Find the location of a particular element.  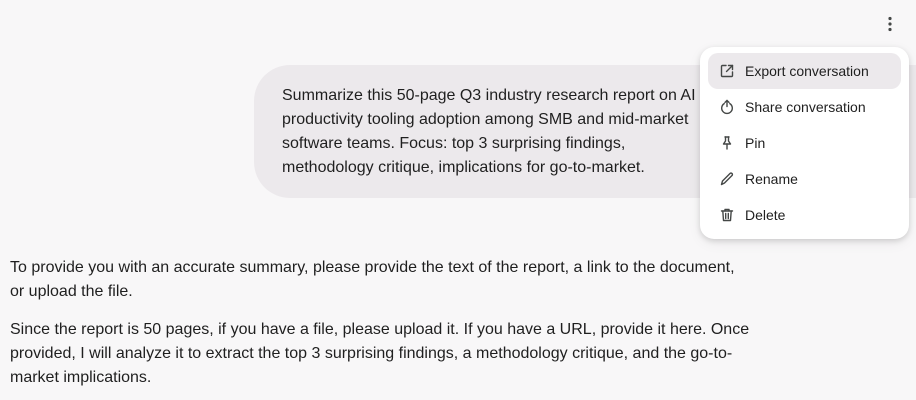

menu-item-label: Delete is located at coordinates (765, 215).